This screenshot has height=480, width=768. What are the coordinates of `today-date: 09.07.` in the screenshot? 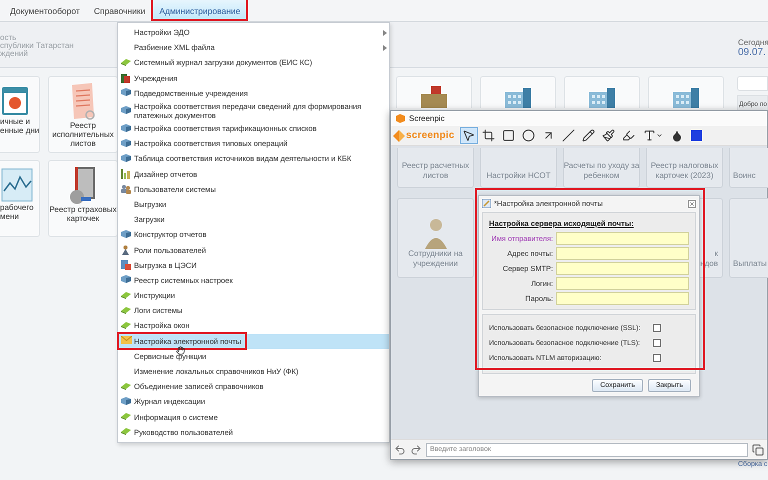 It's located at (752, 52).